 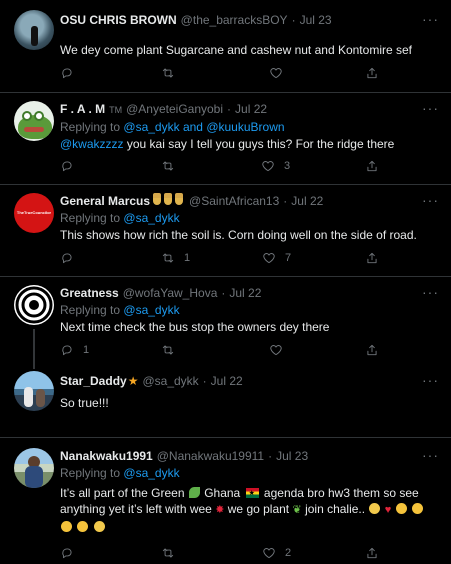 What do you see at coordinates (210, 456) in the screenshot?
I see `handle: @Nanakwaku19911` at bounding box center [210, 456].